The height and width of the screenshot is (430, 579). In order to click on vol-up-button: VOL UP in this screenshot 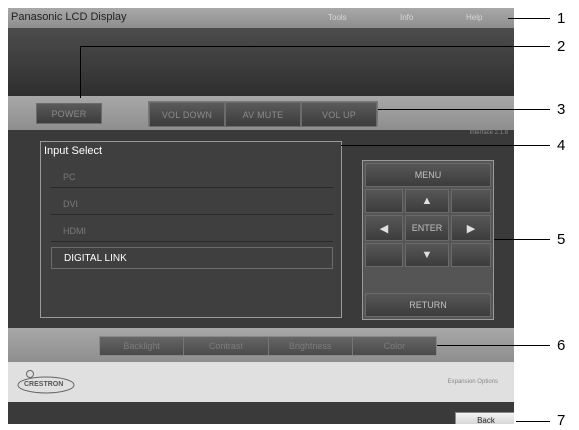, I will do `click(339, 114)`.